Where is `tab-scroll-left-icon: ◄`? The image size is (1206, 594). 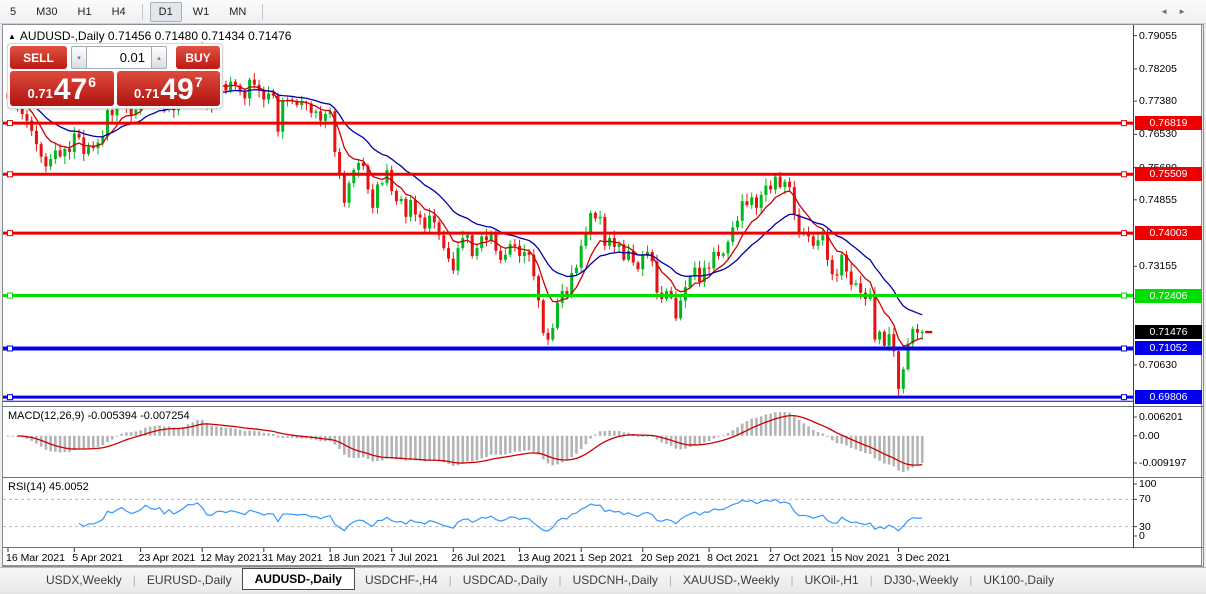
tab-scroll-left-icon: ◄ is located at coordinates (1169, 11).